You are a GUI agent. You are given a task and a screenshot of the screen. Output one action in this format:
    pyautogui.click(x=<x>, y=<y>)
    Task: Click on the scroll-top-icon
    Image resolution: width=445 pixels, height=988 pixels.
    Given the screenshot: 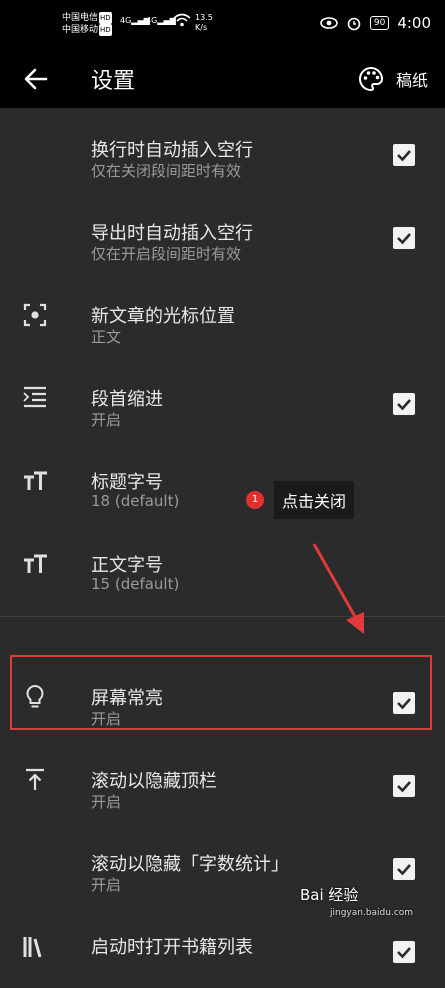 What is the action you would take?
    pyautogui.click(x=35, y=779)
    